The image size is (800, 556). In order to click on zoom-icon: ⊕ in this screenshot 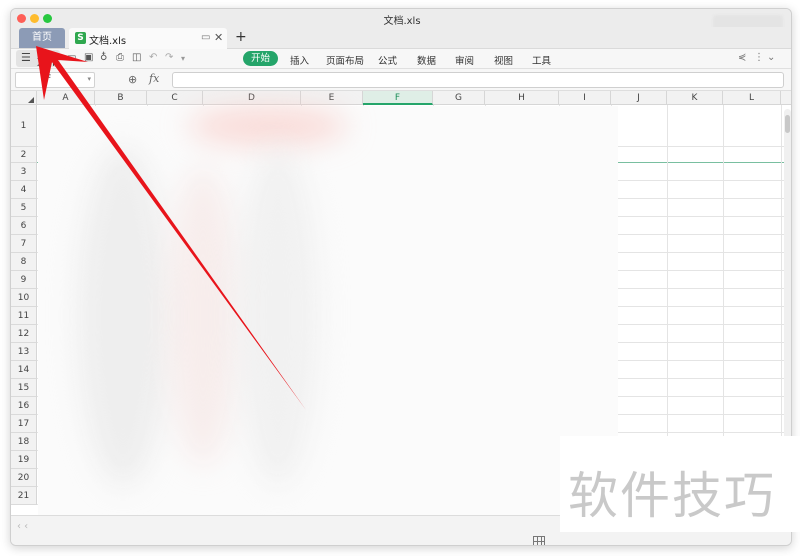, I will do `click(132, 79)`.